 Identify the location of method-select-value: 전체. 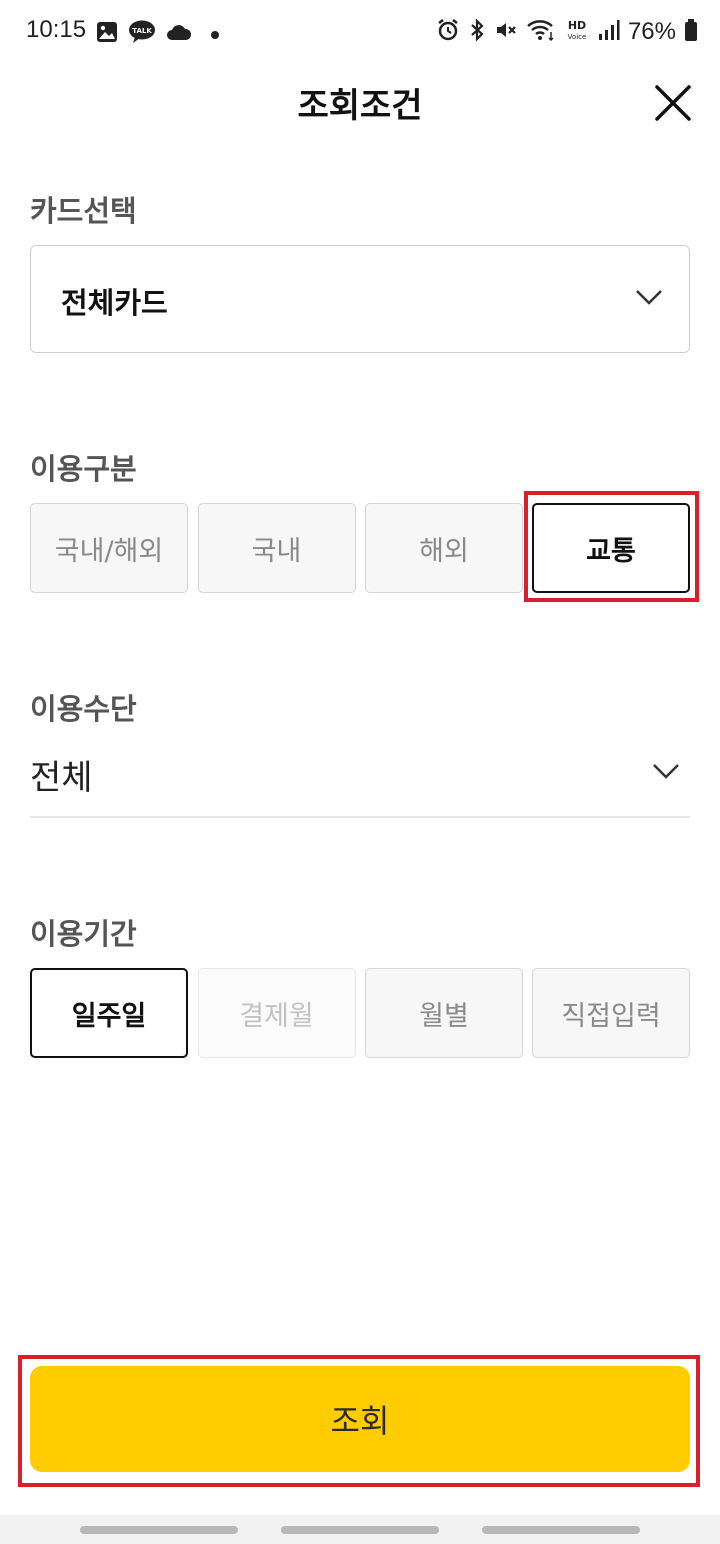
(61, 778).